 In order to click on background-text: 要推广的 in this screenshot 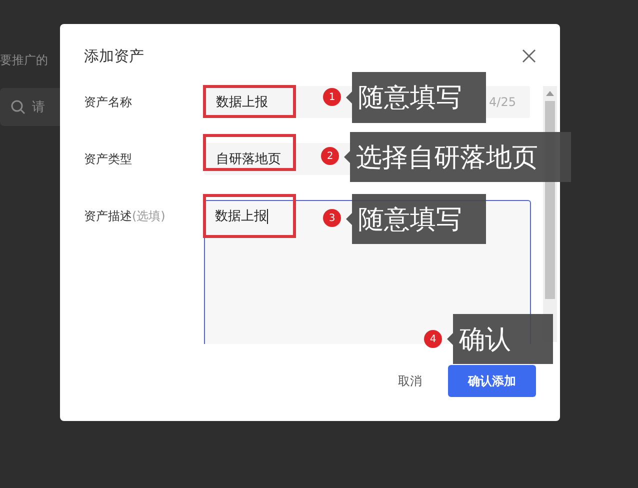, I will do `click(24, 60)`.